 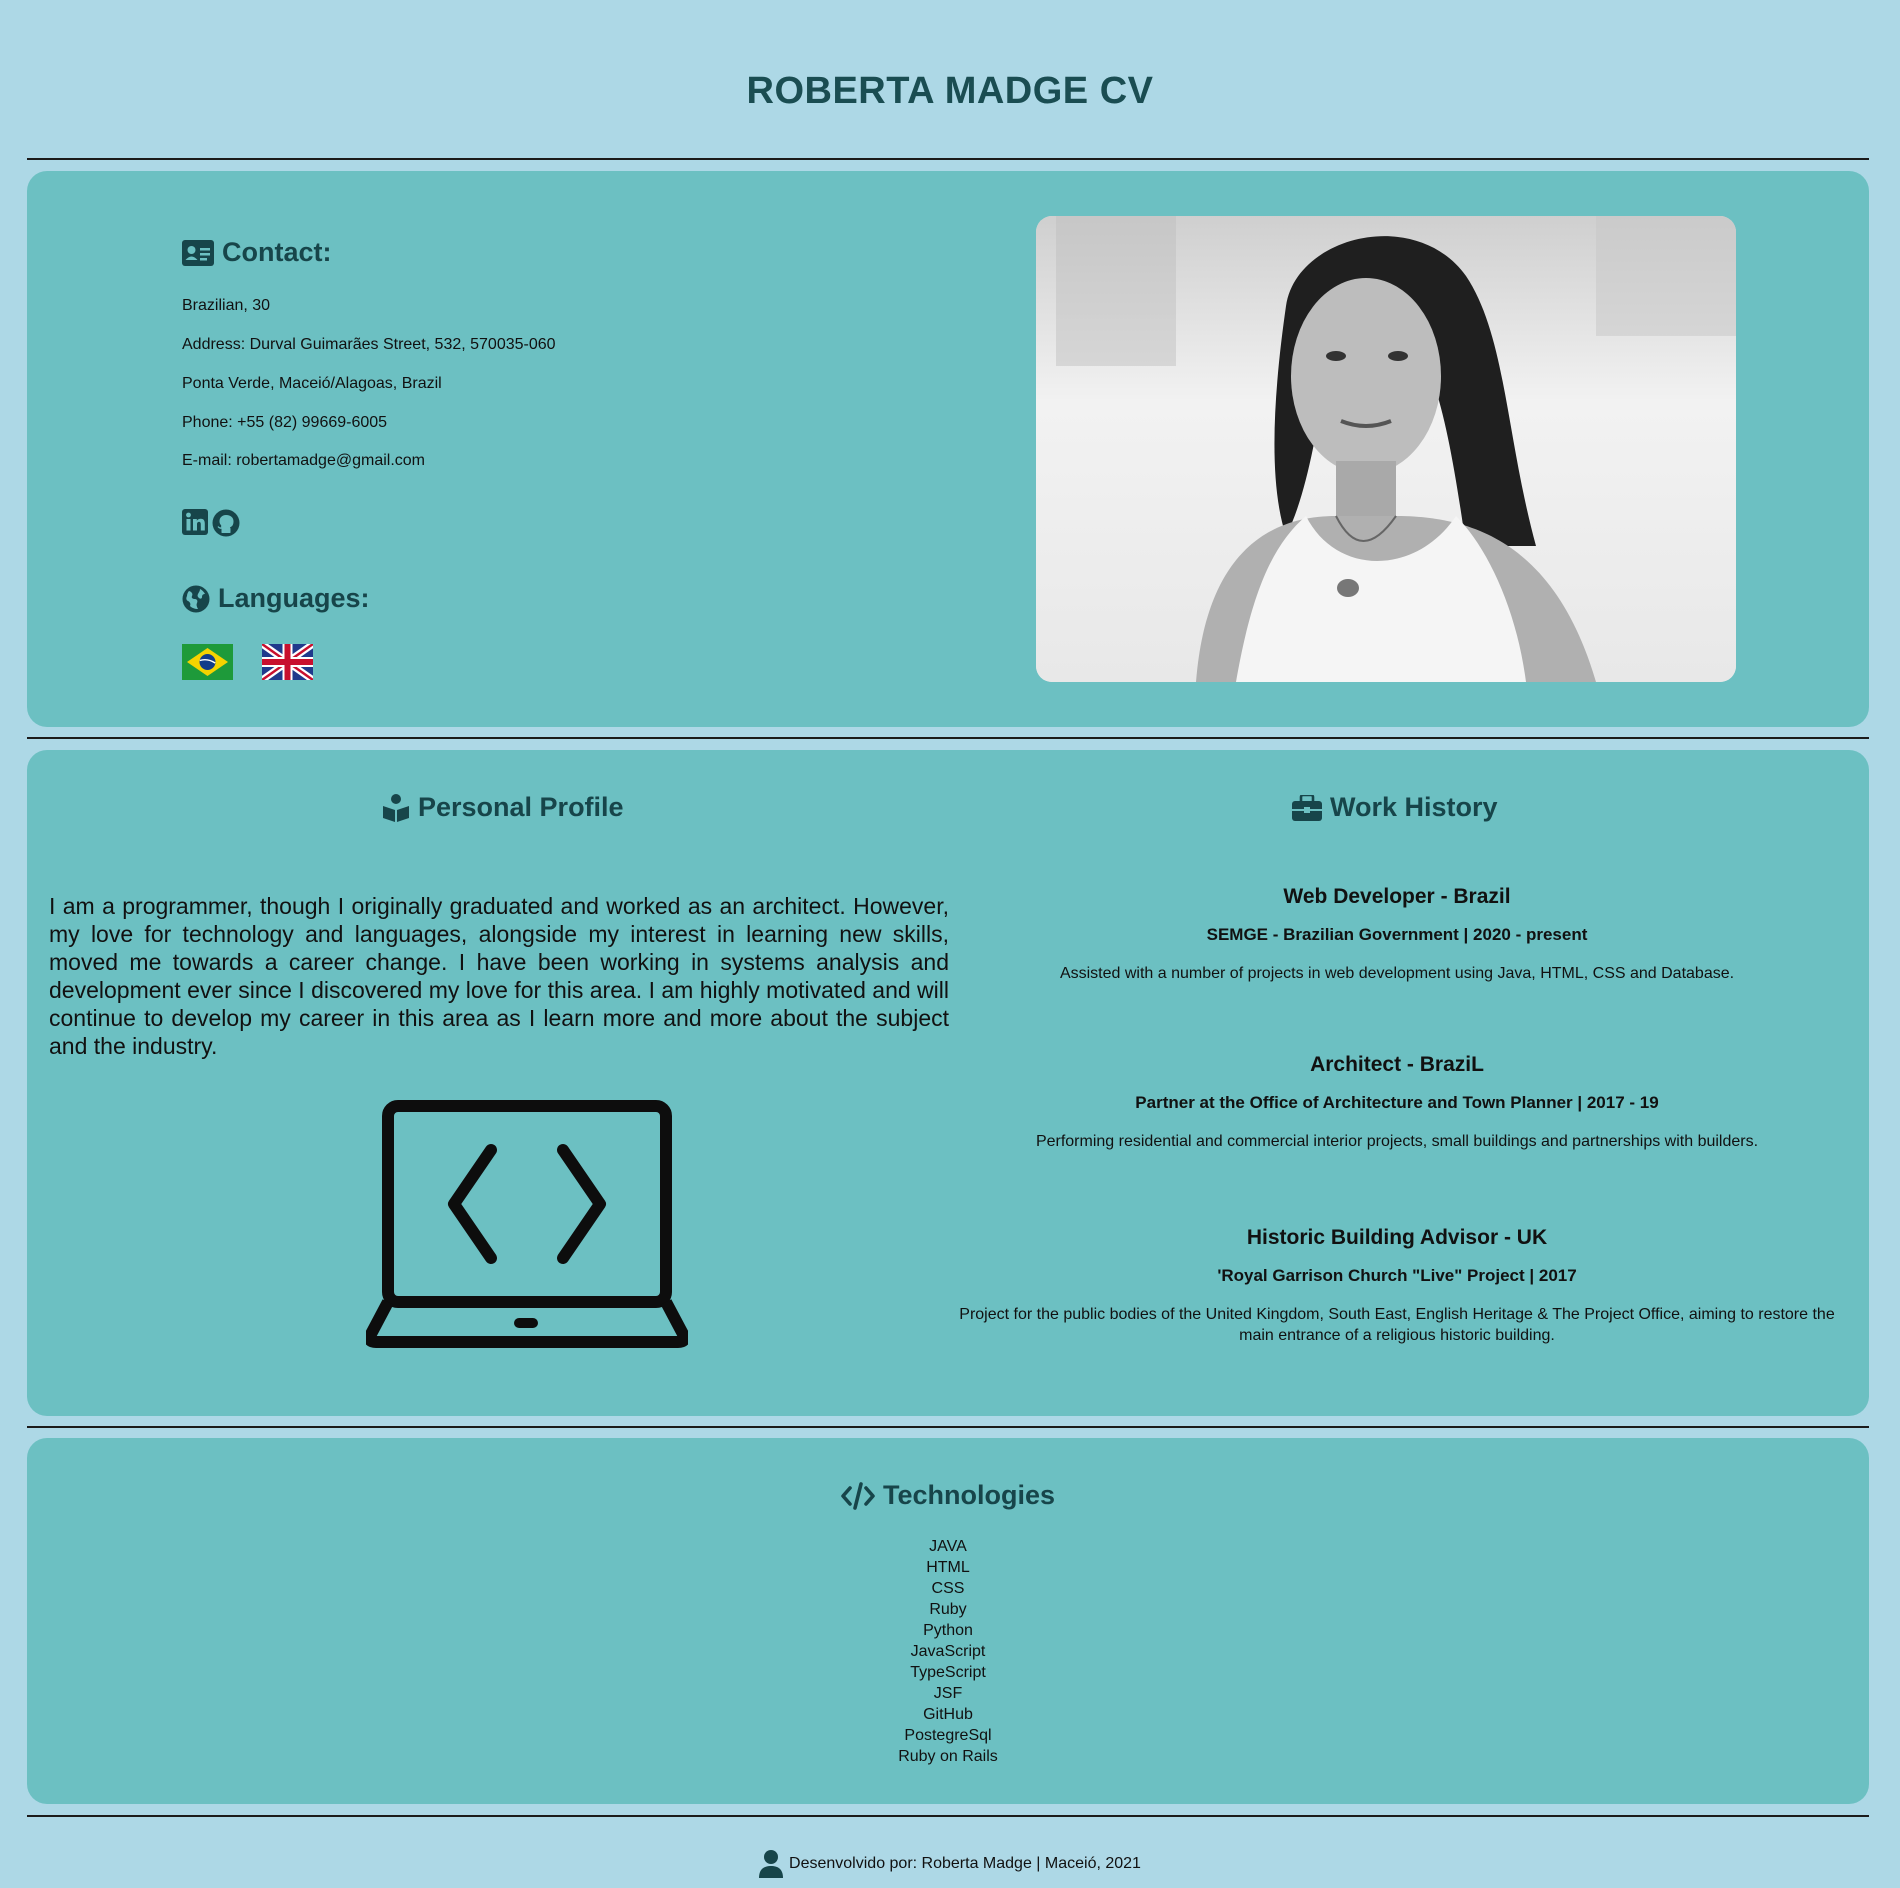 I want to click on list-item: TypeScript, so click(x=948, y=1672).